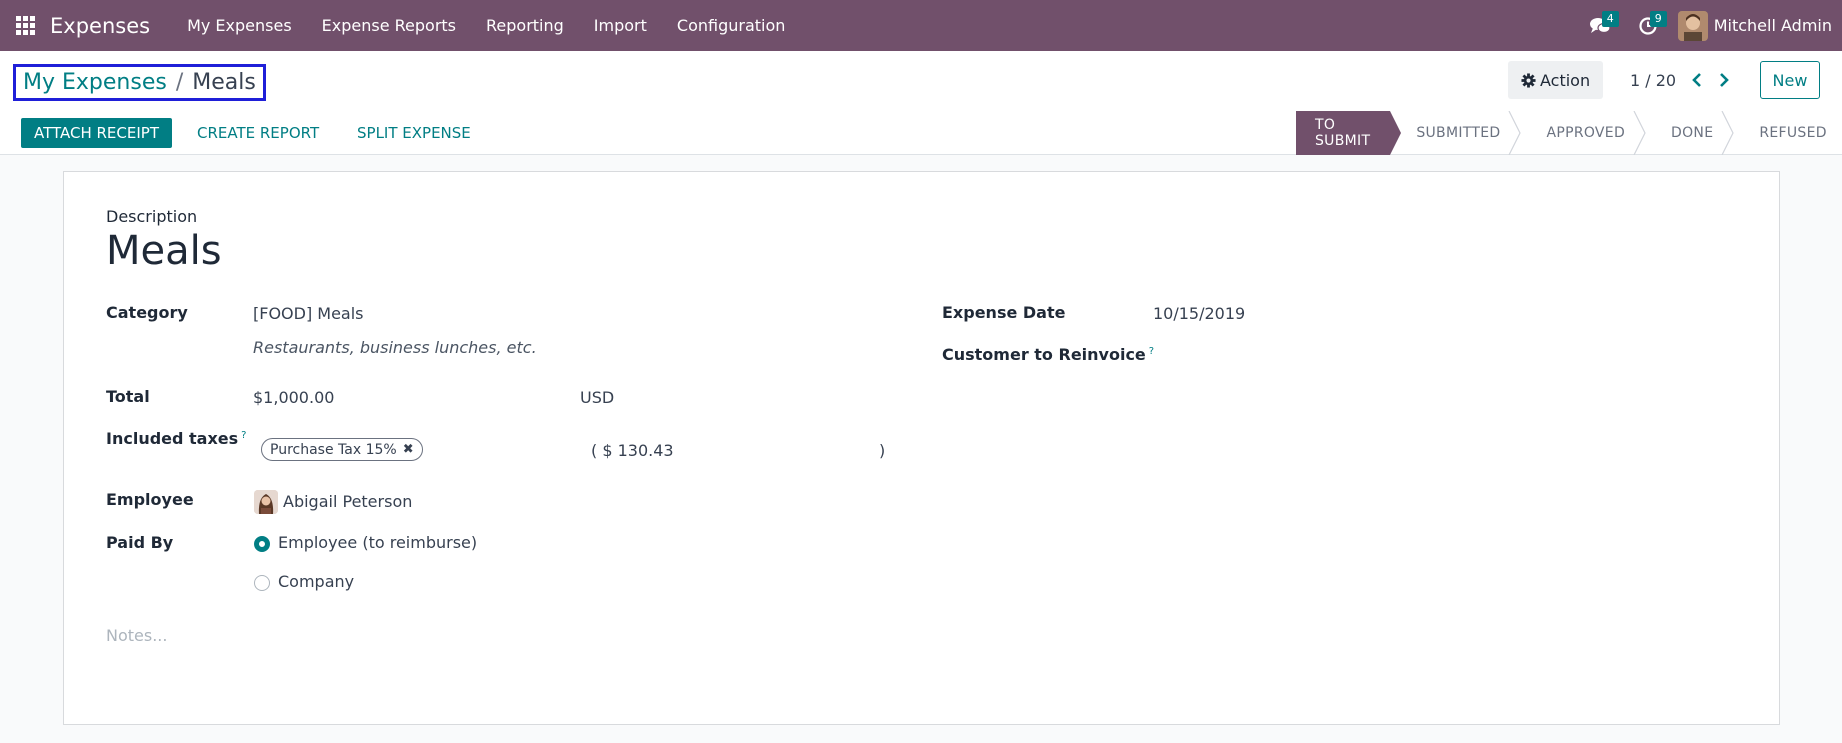  I want to click on stage-label: APPROVED, so click(1586, 133).